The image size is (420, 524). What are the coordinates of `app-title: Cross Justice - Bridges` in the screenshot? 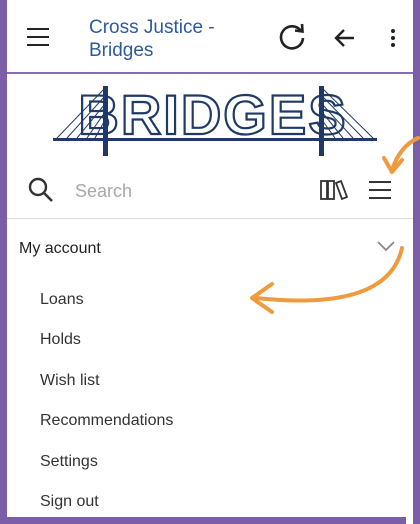 It's located at (174, 39).